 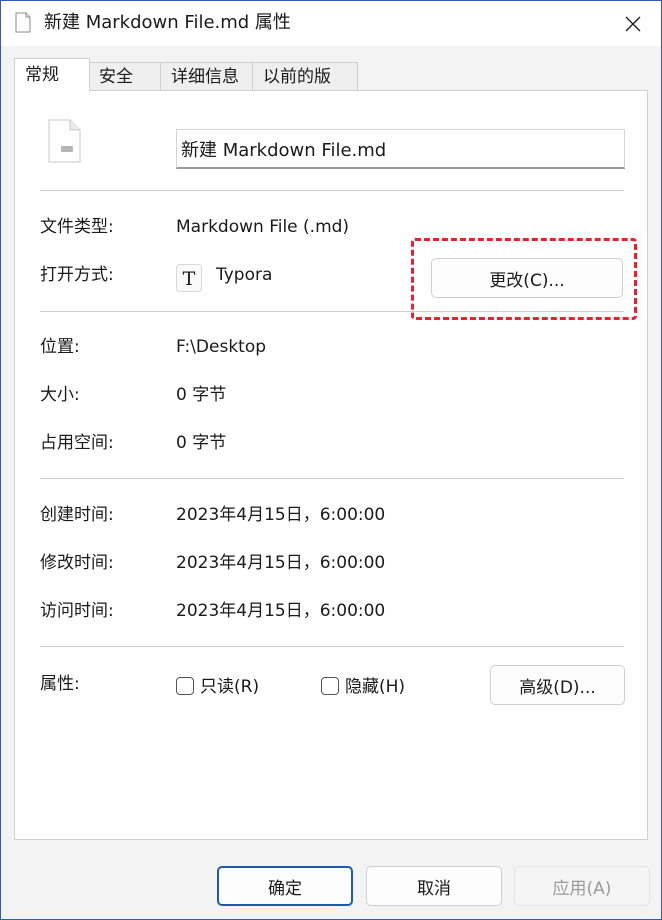 What do you see at coordinates (285, 886) in the screenshot?
I see `ok-button: 确定` at bounding box center [285, 886].